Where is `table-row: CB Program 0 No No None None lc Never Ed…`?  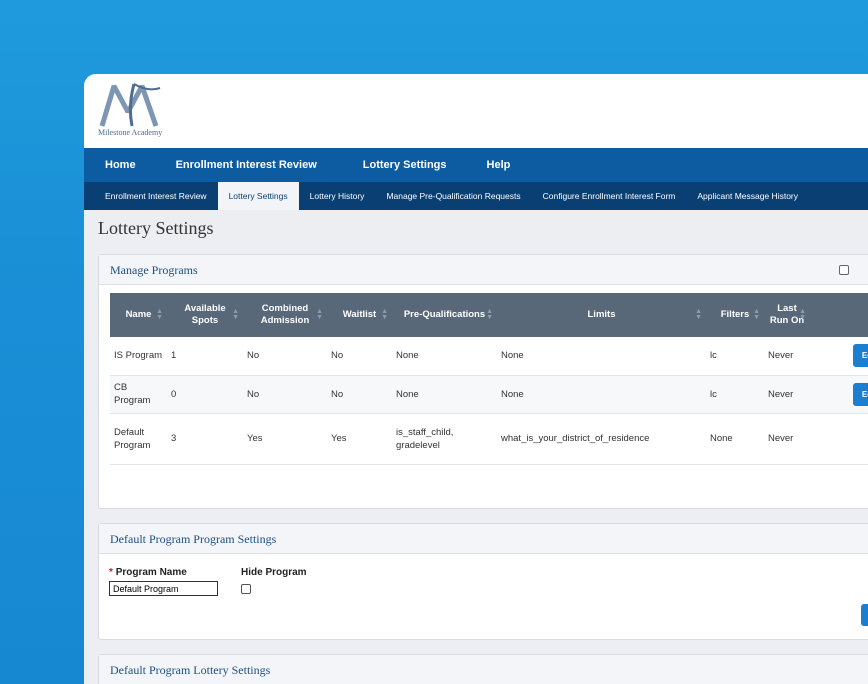 table-row: CB Program 0 No No None None lc Never Ed… is located at coordinates (489, 394).